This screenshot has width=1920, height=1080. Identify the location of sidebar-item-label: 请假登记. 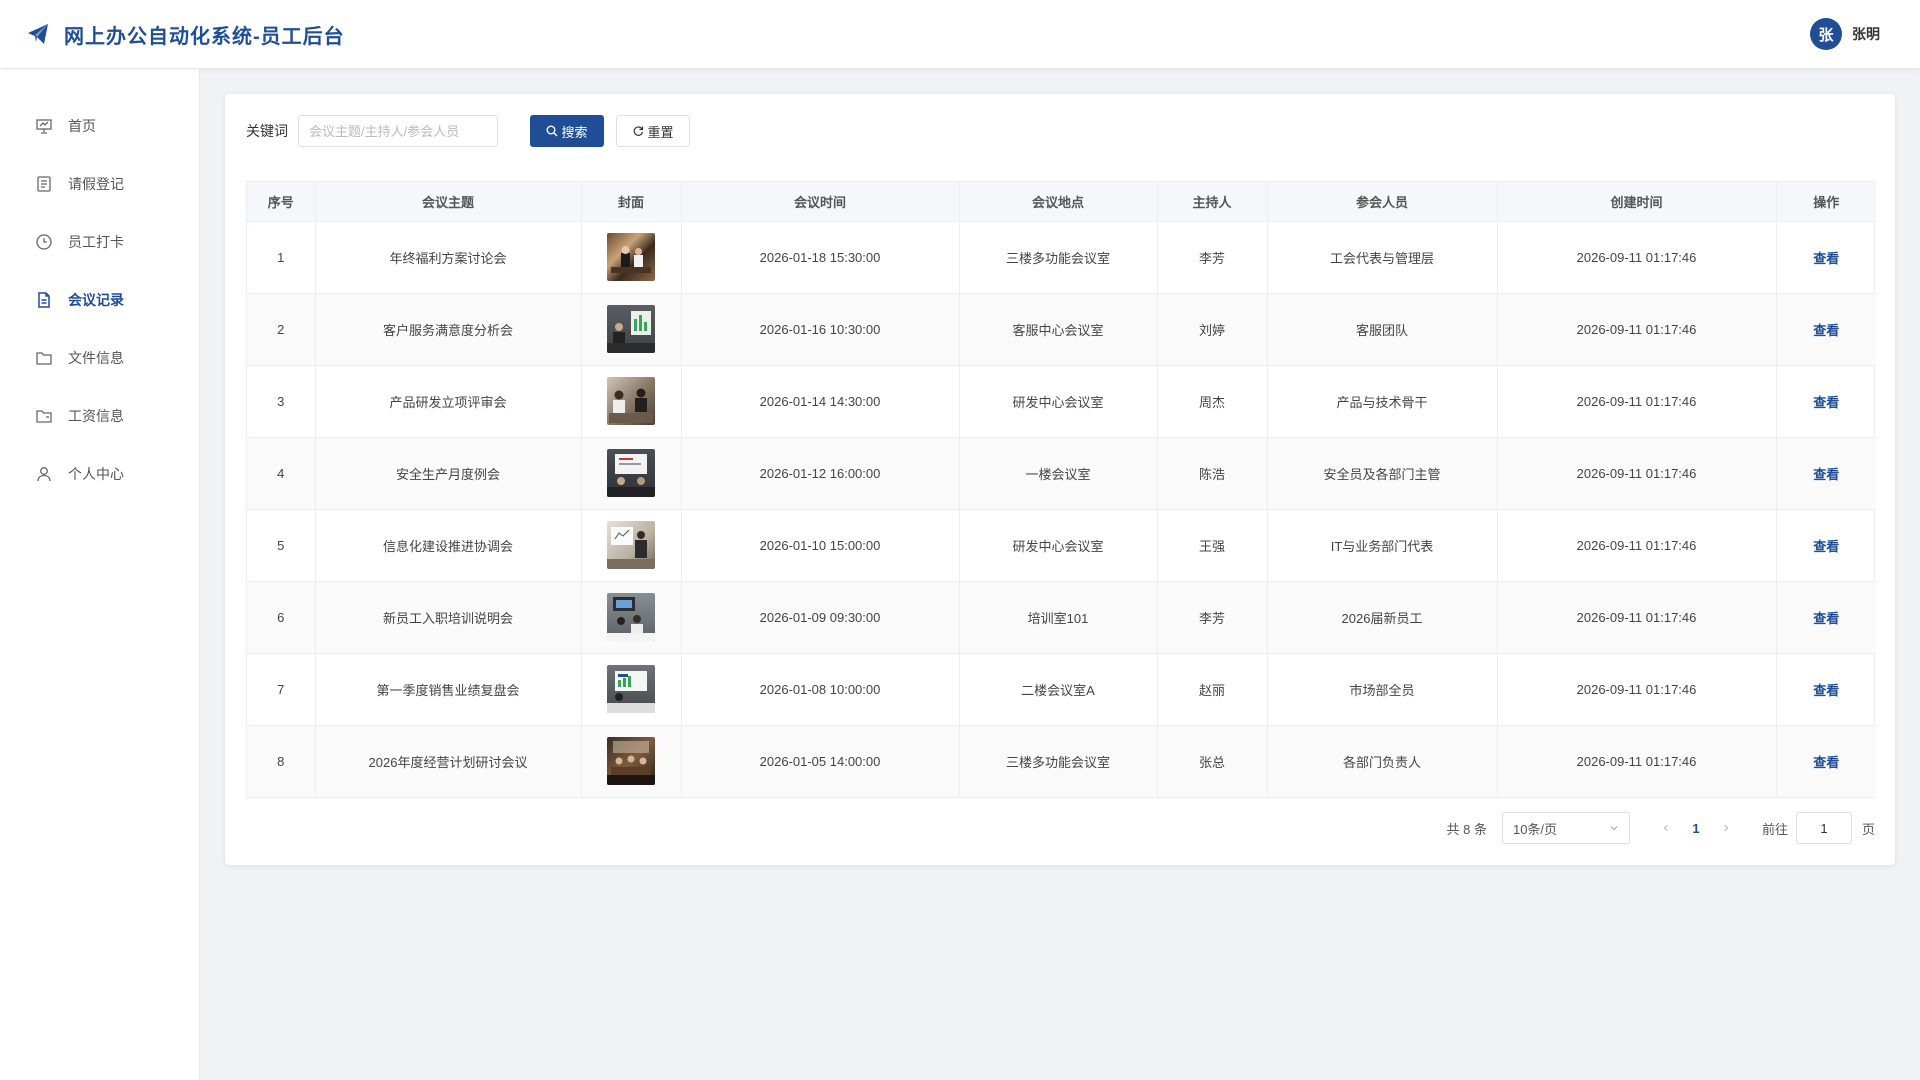
(96, 184).